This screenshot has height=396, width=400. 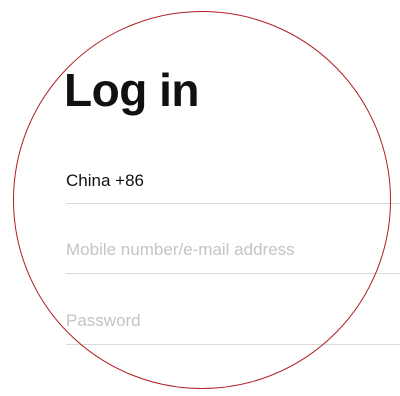 I want to click on password-input, so click(x=226, y=321).